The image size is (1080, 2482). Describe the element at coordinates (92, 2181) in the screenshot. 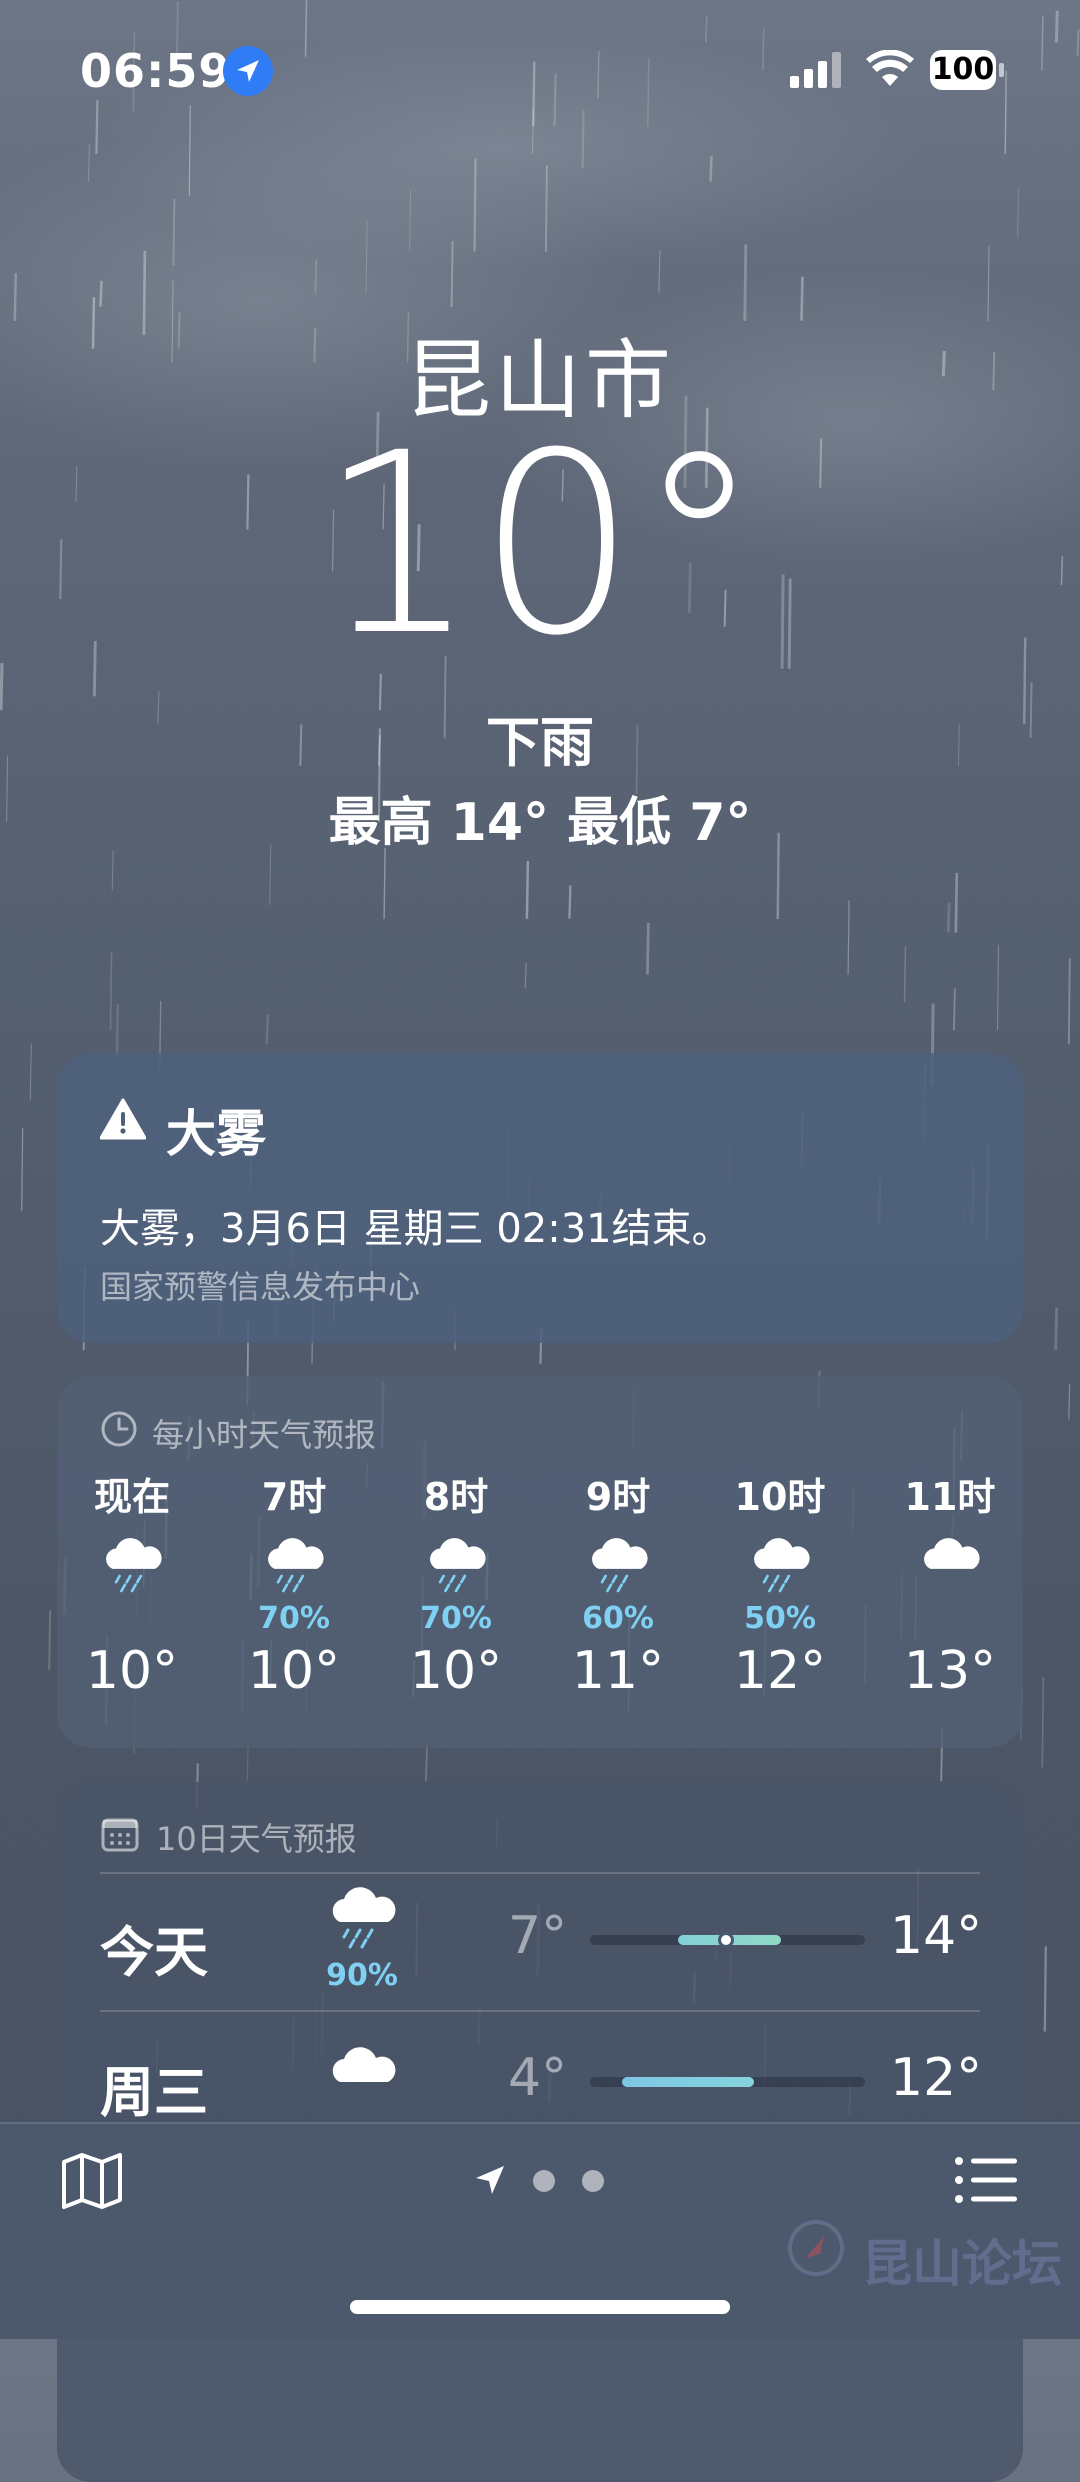

I see `map-icon` at that location.